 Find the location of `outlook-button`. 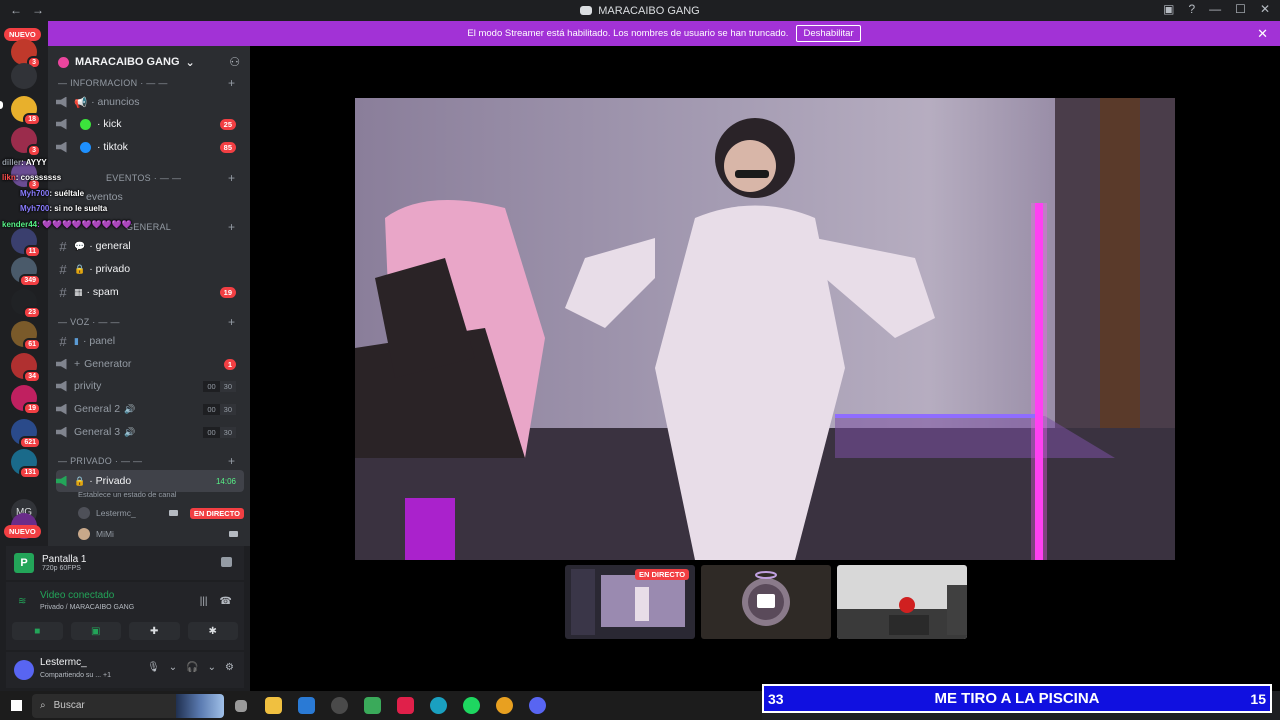

outlook-button is located at coordinates (306, 705).